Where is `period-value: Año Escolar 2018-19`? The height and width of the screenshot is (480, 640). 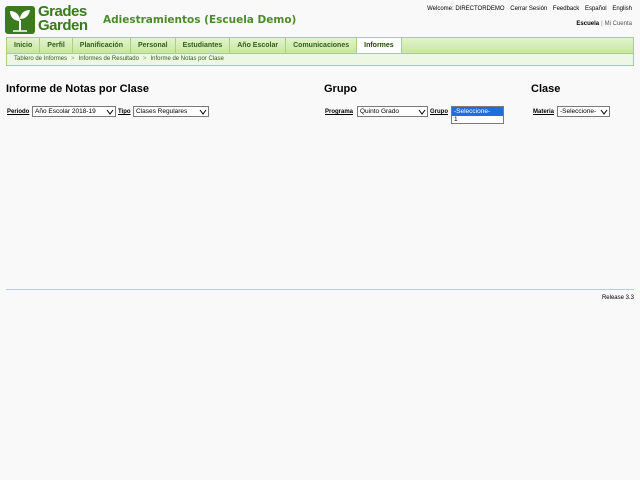 period-value: Año Escolar 2018-19 is located at coordinates (65, 111).